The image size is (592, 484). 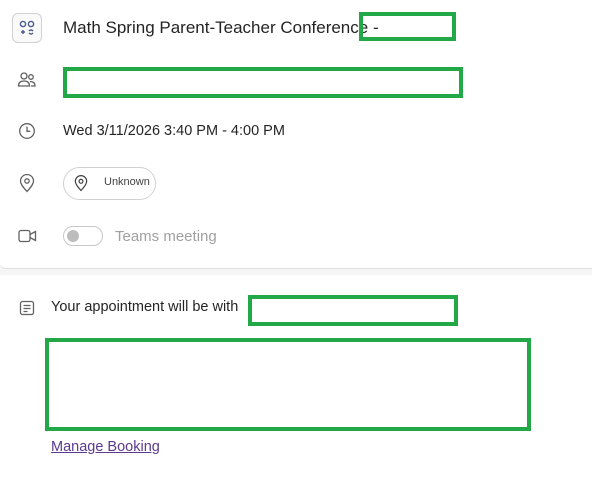 I want to click on people-icon, so click(x=27, y=82).